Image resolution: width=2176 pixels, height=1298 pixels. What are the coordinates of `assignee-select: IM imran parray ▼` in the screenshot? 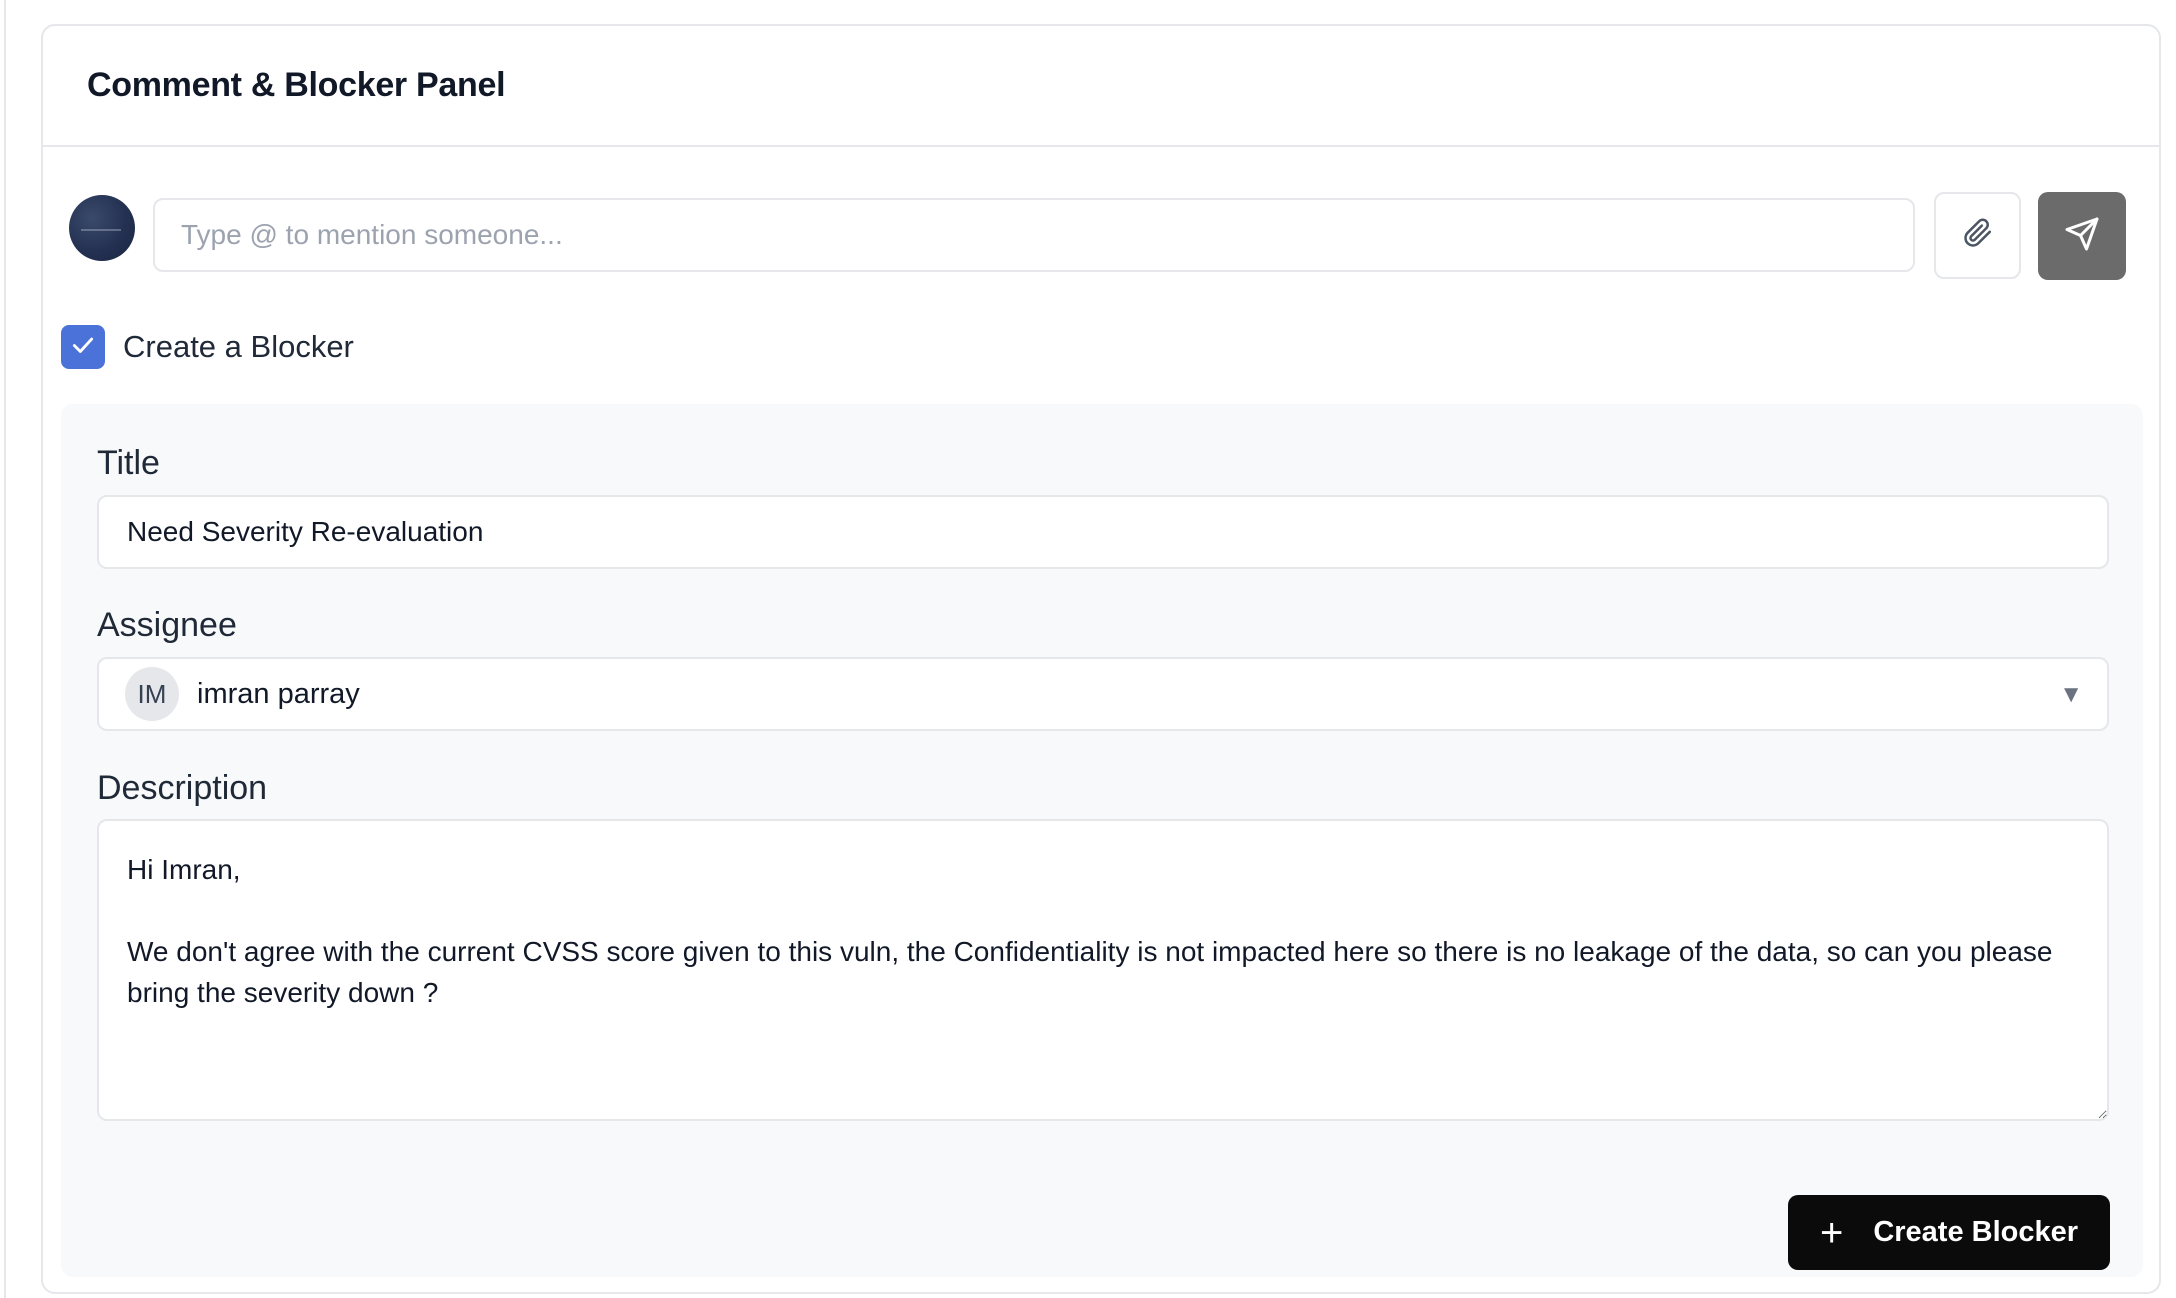 It's located at (1103, 694).